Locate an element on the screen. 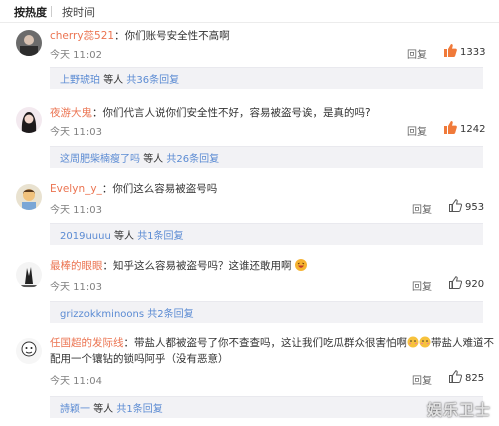 The image size is (499, 426). sub-reply-count: 共36条回复 is located at coordinates (152, 80).